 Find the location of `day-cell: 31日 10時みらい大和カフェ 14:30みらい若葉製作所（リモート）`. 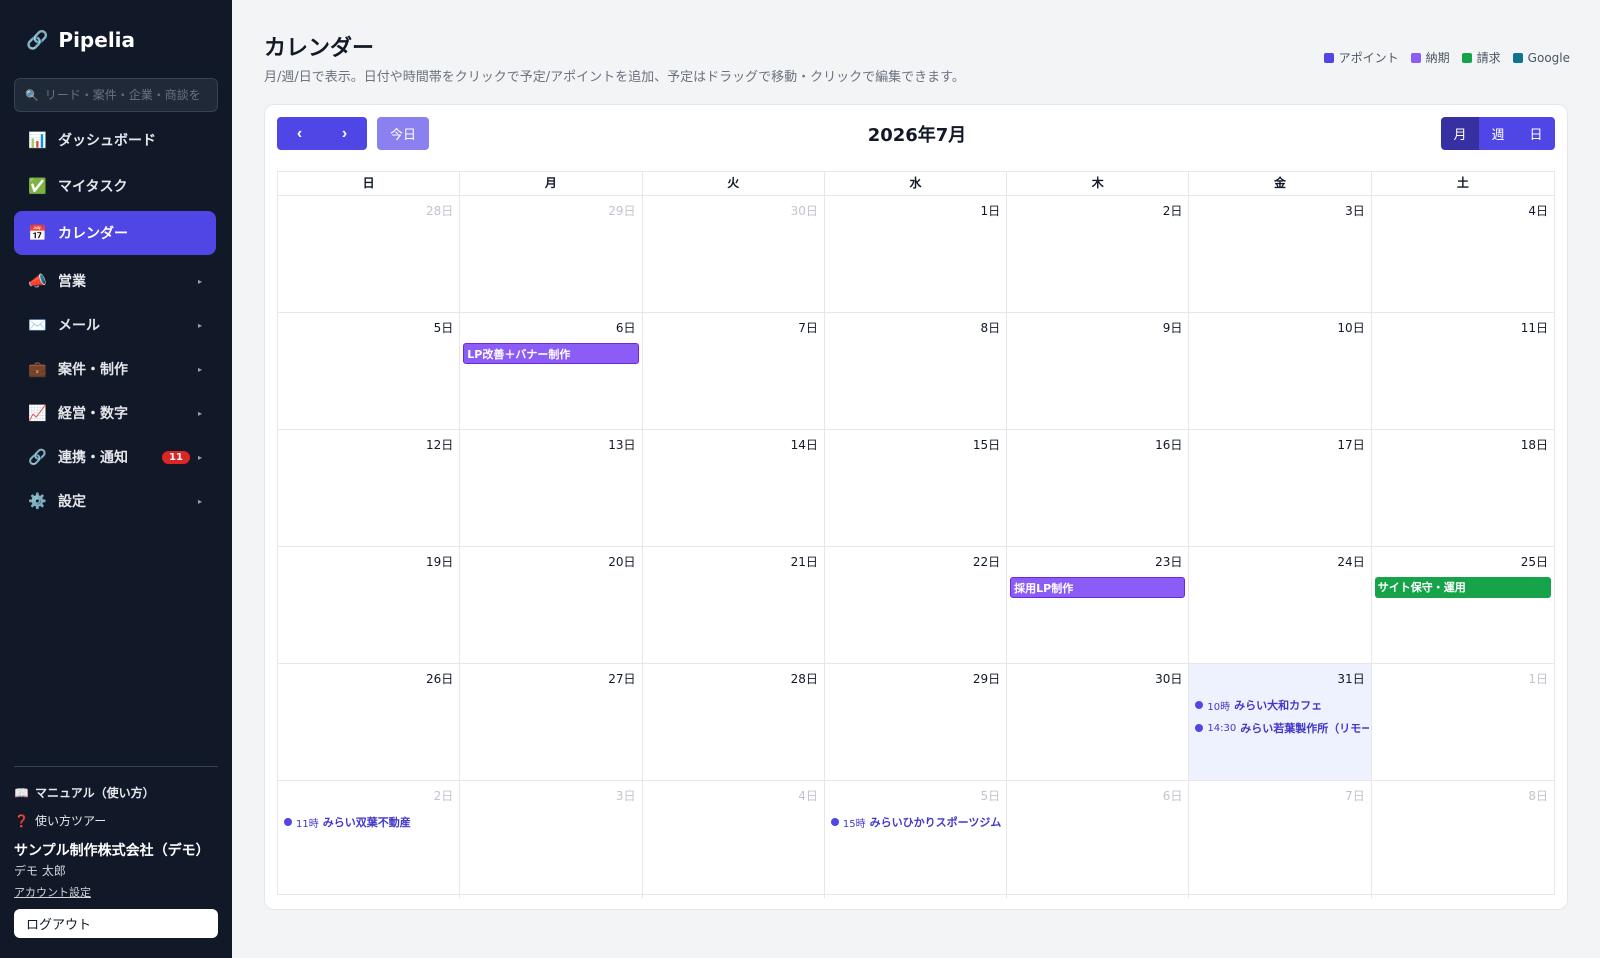

day-cell: 31日 10時みらい大和カフェ 14:30みらい若葉製作所（リモート） is located at coordinates (1280, 722).